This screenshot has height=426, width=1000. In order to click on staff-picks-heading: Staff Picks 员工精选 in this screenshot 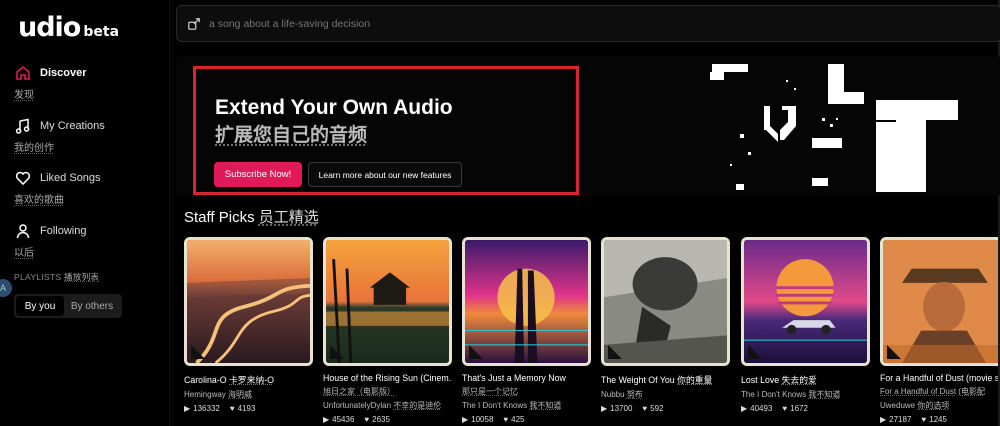, I will do `click(251, 216)`.